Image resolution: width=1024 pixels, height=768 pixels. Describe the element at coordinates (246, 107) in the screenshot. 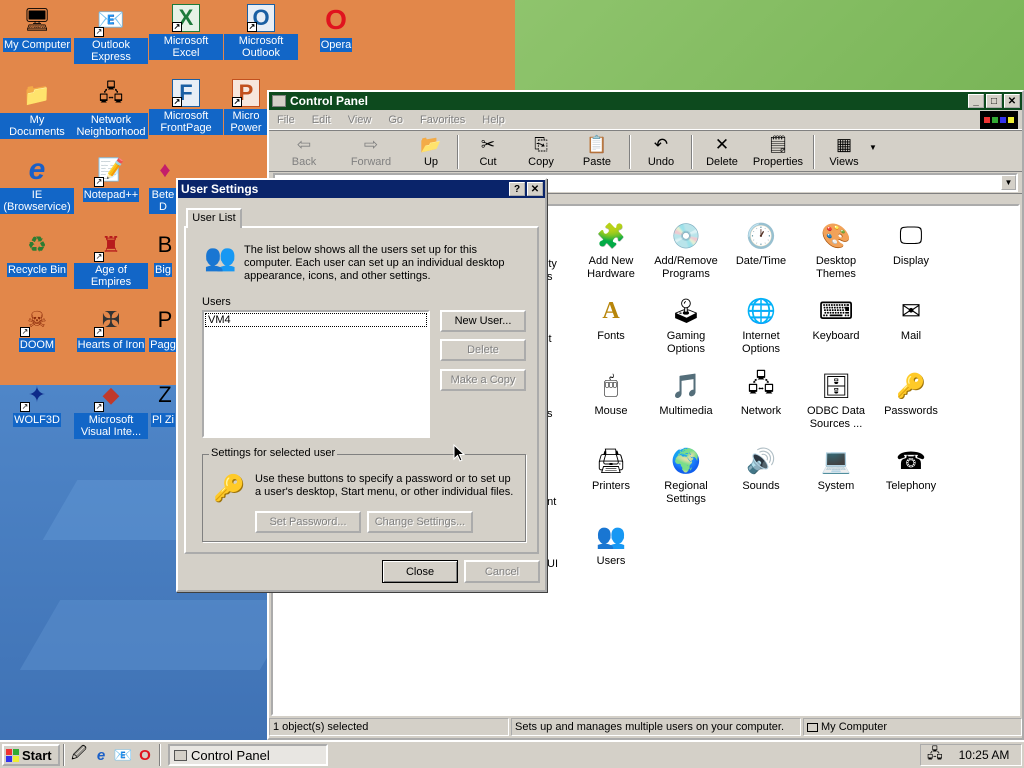

I see `desktop-icon-powerpoint: P ↗ Micro Power` at that location.